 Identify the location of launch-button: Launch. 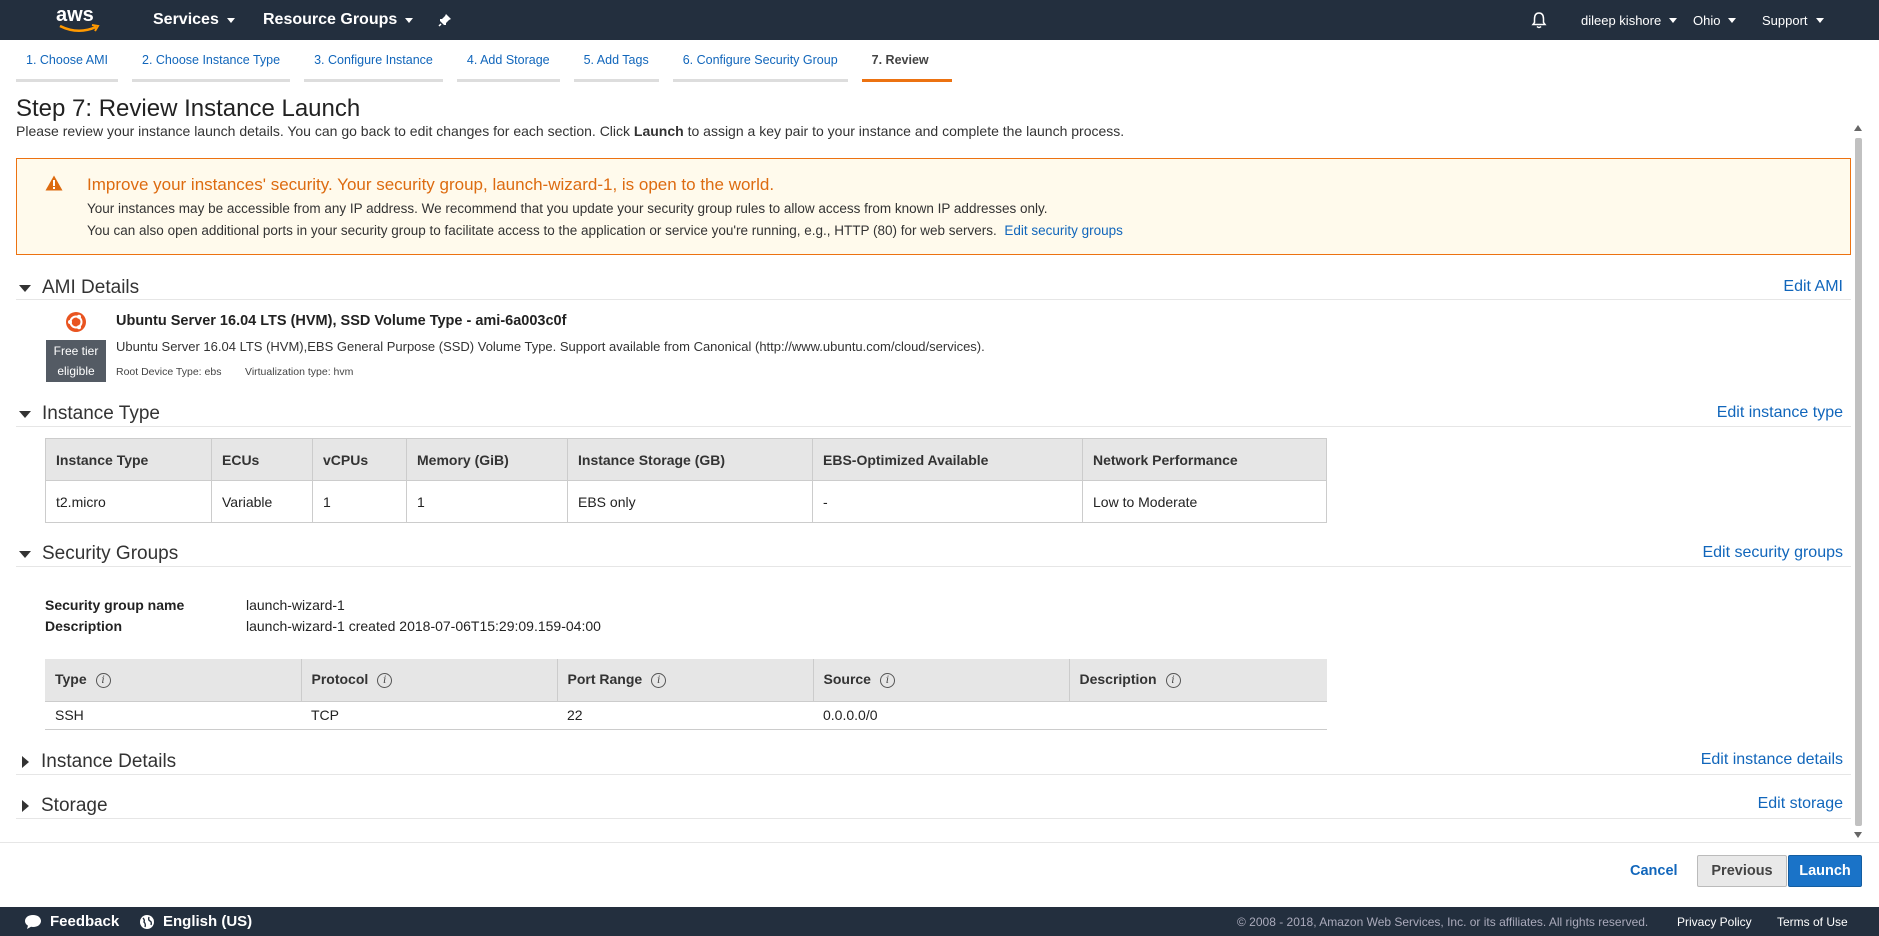
(1825, 871).